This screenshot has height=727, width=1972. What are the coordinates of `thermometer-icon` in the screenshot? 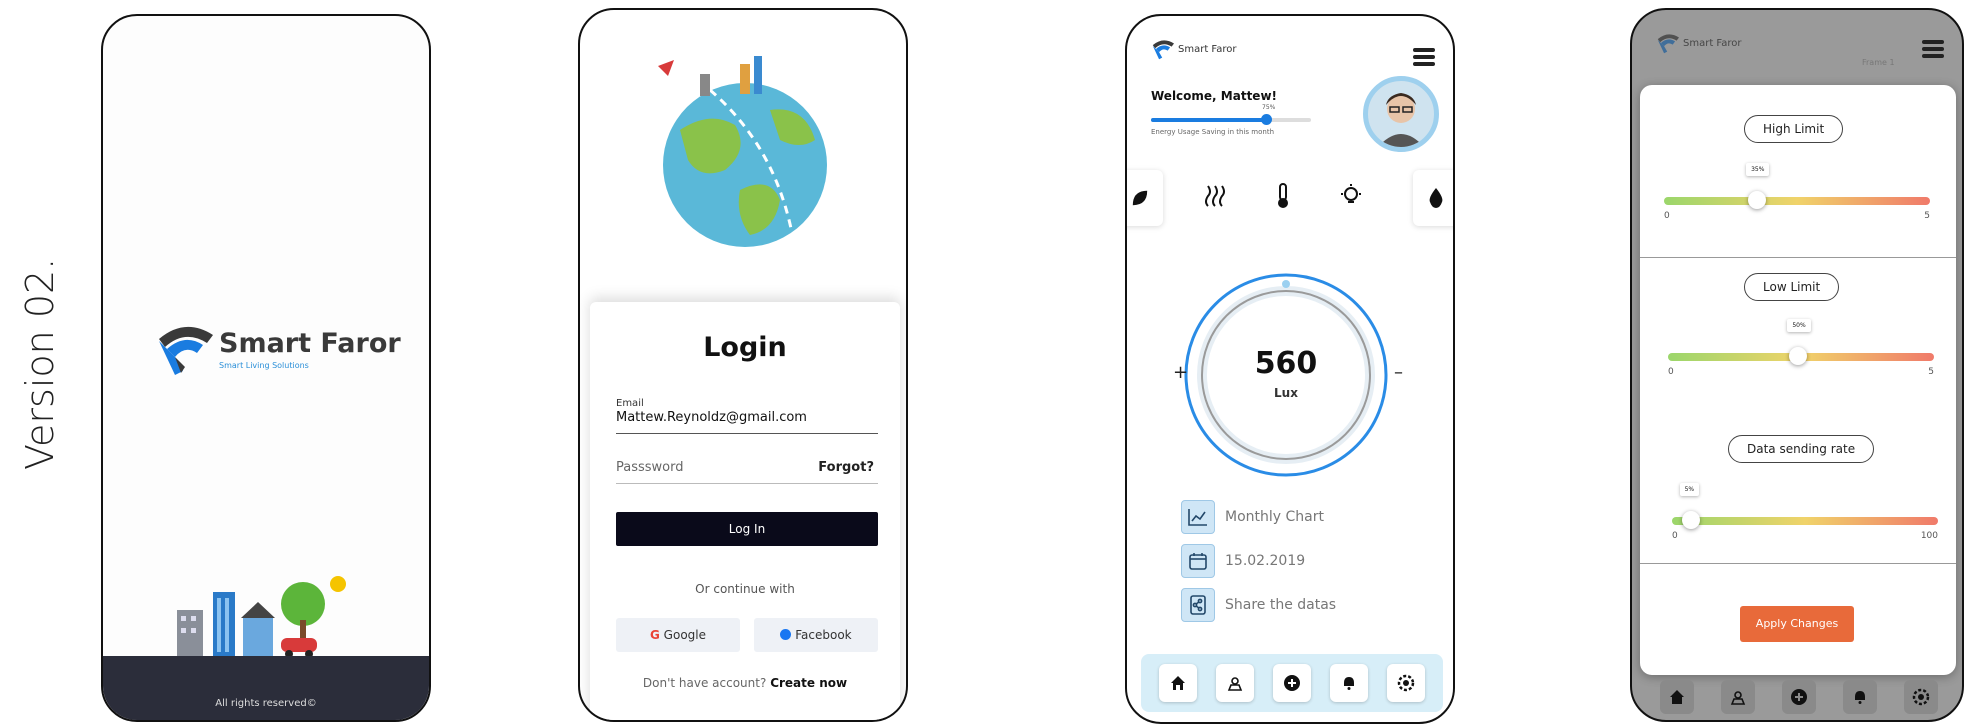 It's located at (1283, 196).